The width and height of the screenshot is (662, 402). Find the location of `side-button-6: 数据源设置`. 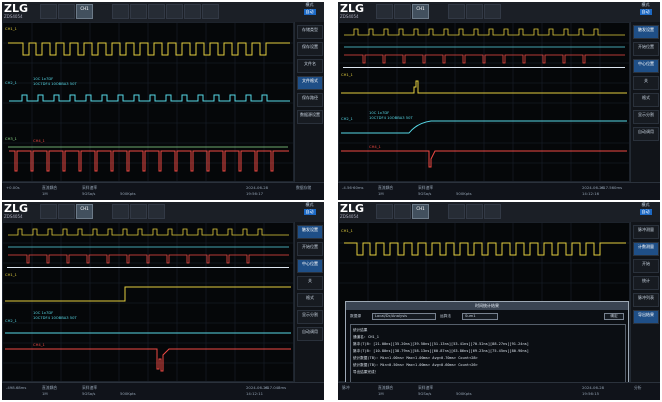

side-button-6: 数据源设置 is located at coordinates (310, 117).